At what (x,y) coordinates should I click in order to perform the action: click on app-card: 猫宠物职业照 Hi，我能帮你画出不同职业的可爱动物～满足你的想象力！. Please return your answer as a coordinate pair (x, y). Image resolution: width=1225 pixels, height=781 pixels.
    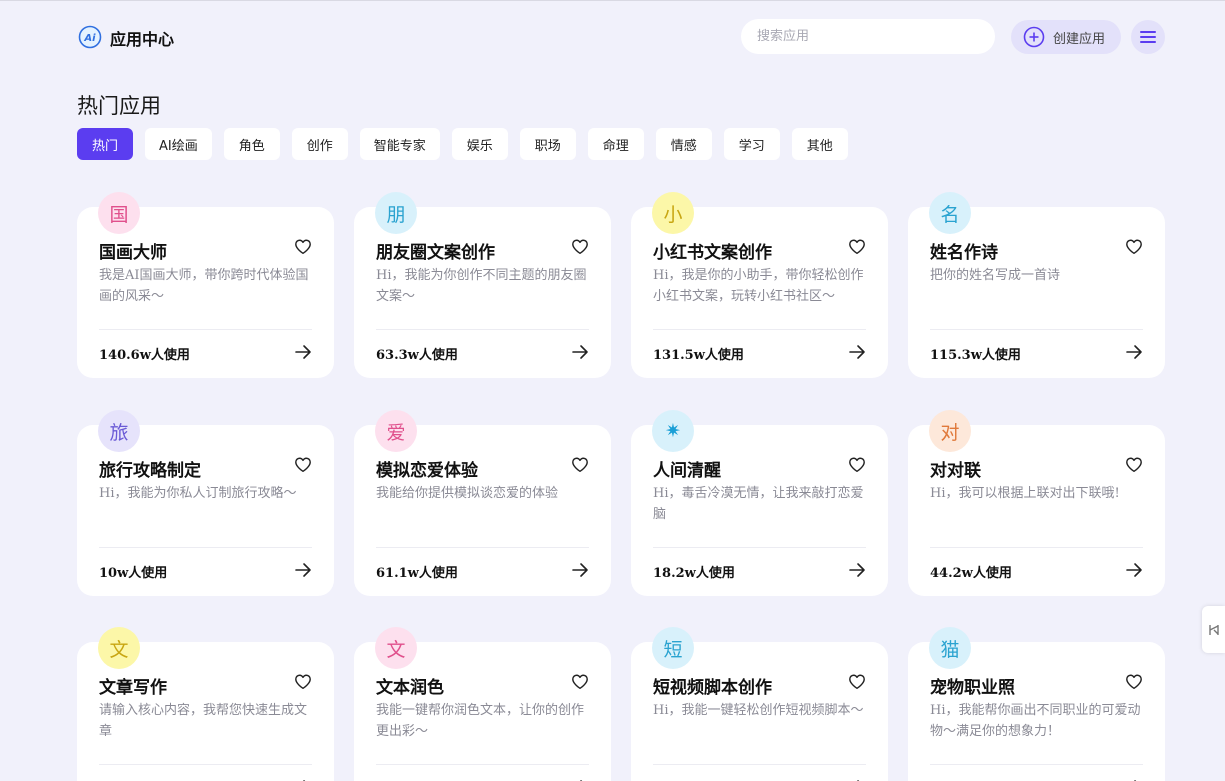
    Looking at the image, I should click on (1036, 704).